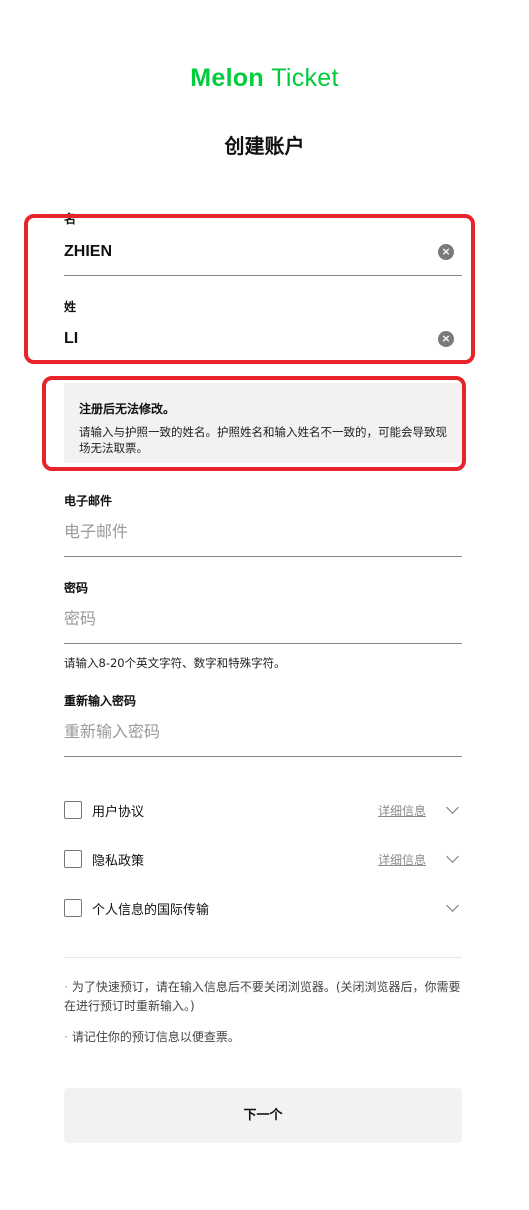 This screenshot has width=529, height=1210. I want to click on terms-detail-link: 详细信息, so click(402, 810).